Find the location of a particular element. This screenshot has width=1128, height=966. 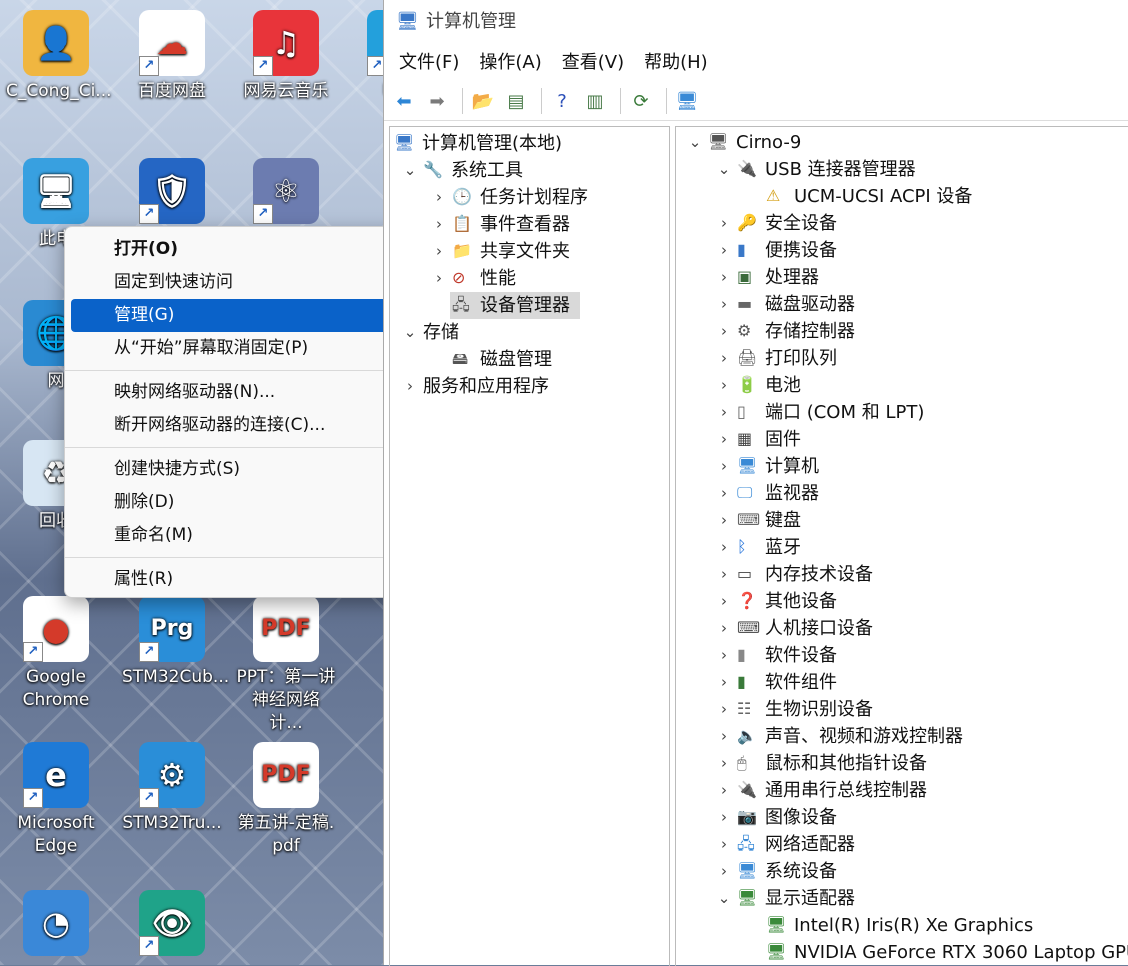

tree-item: › ⊘ 性能 is located at coordinates (550, 278).